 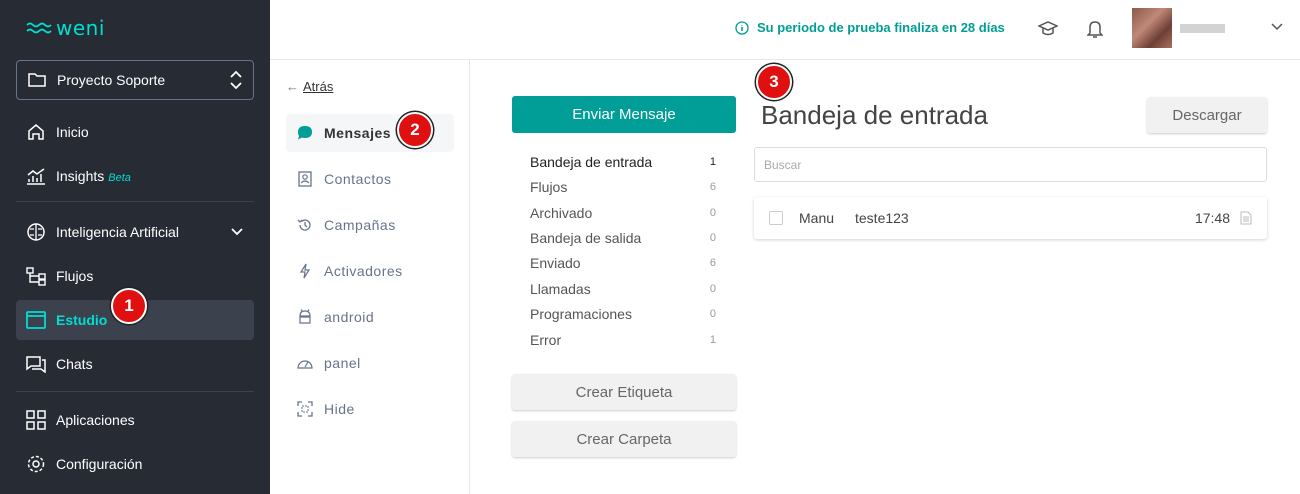 What do you see at coordinates (75, 276) in the screenshot?
I see `sidebar-item-label: Flujos` at bounding box center [75, 276].